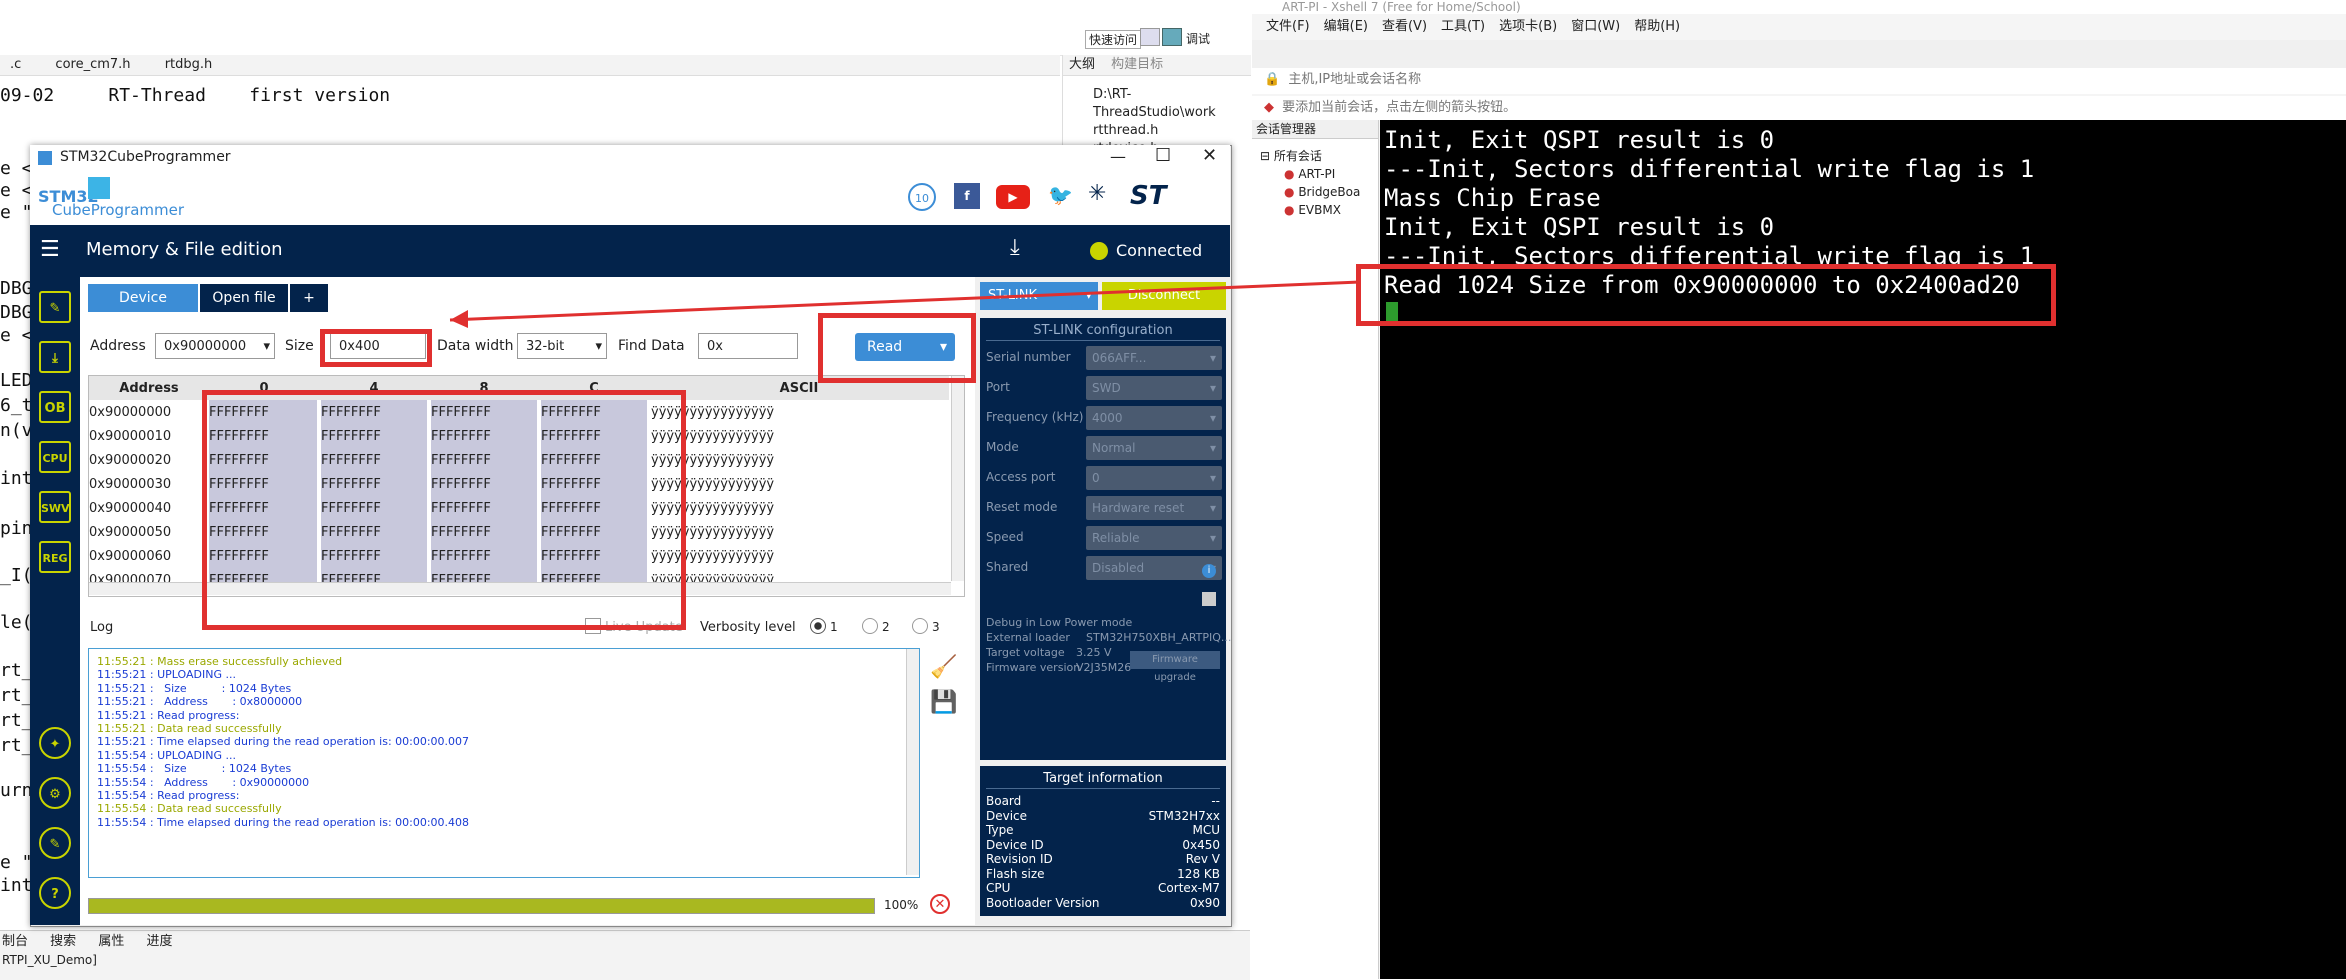  Describe the element at coordinates (1706, 295) in the screenshot. I see `highlight-terminal-box` at that location.